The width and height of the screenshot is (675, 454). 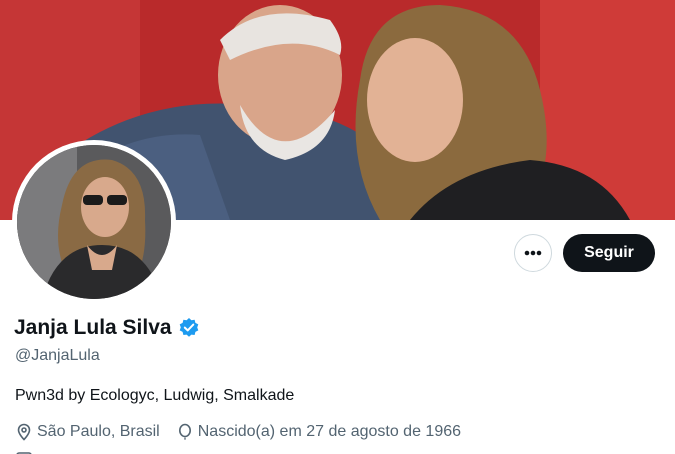 What do you see at coordinates (189, 328) in the screenshot?
I see `verified-badge-icon` at bounding box center [189, 328].